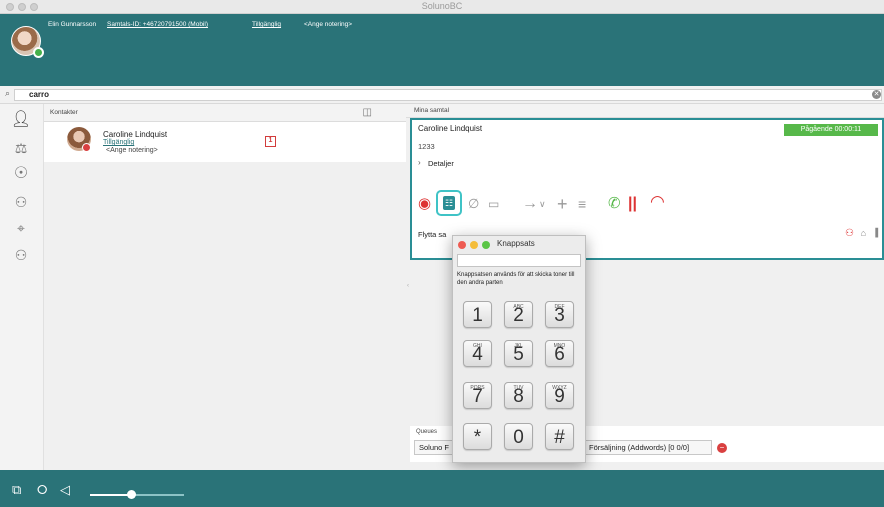 The width and height of the screenshot is (884, 507). I want to click on minimize-dialog-button, so click(474, 245).